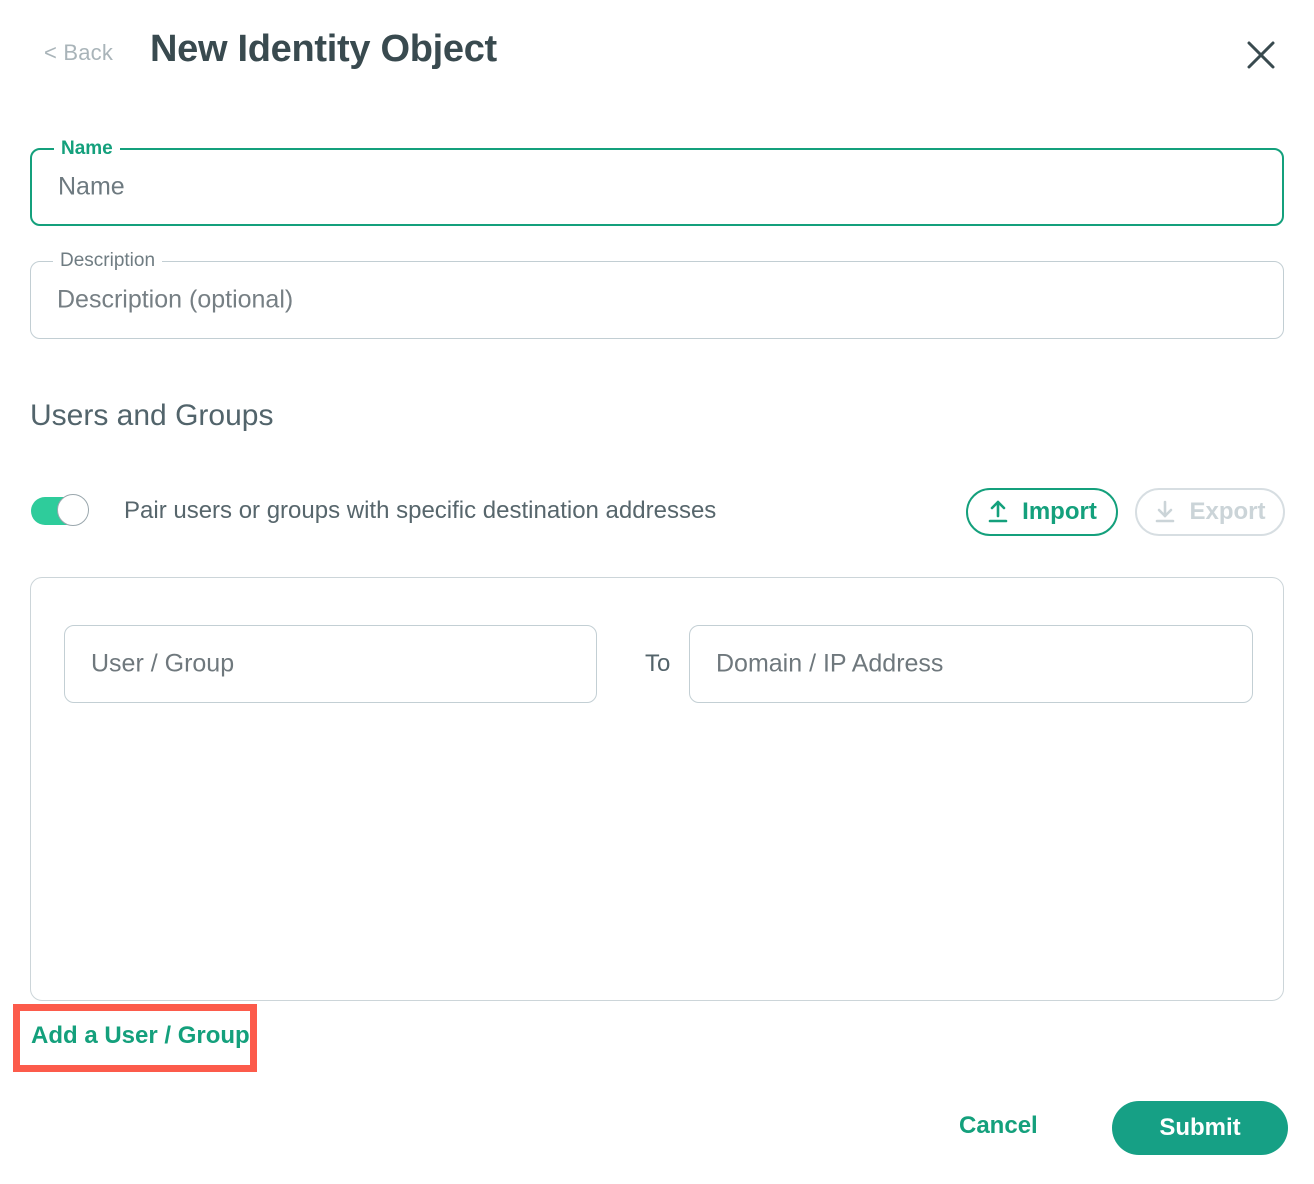 This screenshot has width=1314, height=1184. Describe the element at coordinates (323, 49) in the screenshot. I see `page-title: New Identity Object` at that location.